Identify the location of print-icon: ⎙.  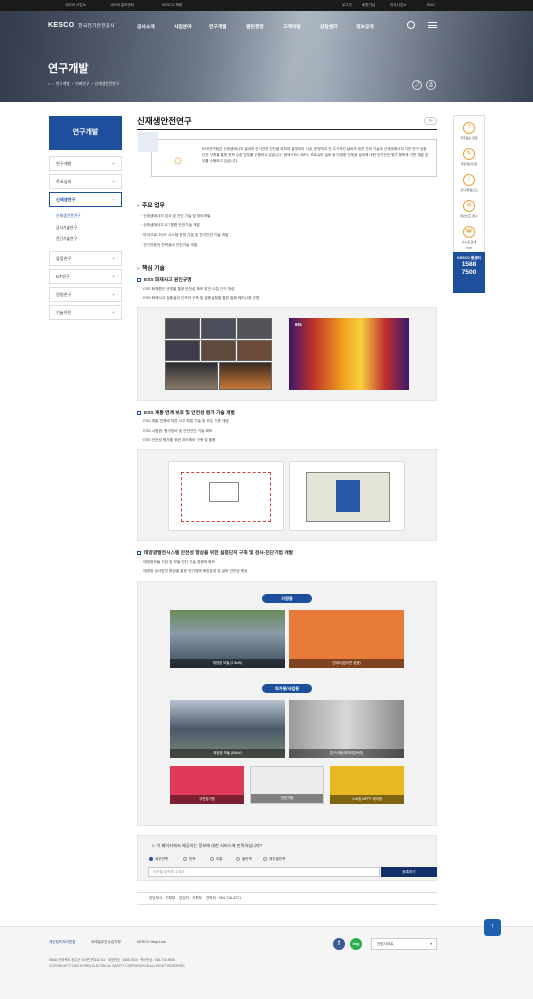
(431, 85).